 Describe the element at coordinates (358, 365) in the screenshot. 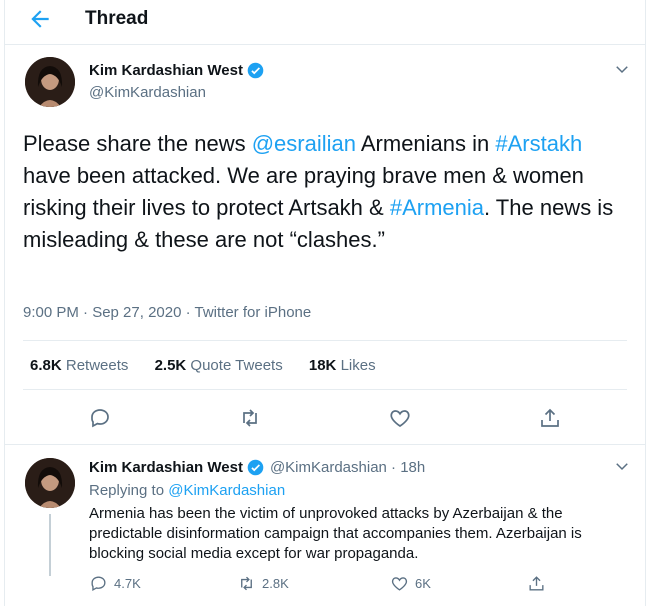

I see `likes-label: Likes` at that location.